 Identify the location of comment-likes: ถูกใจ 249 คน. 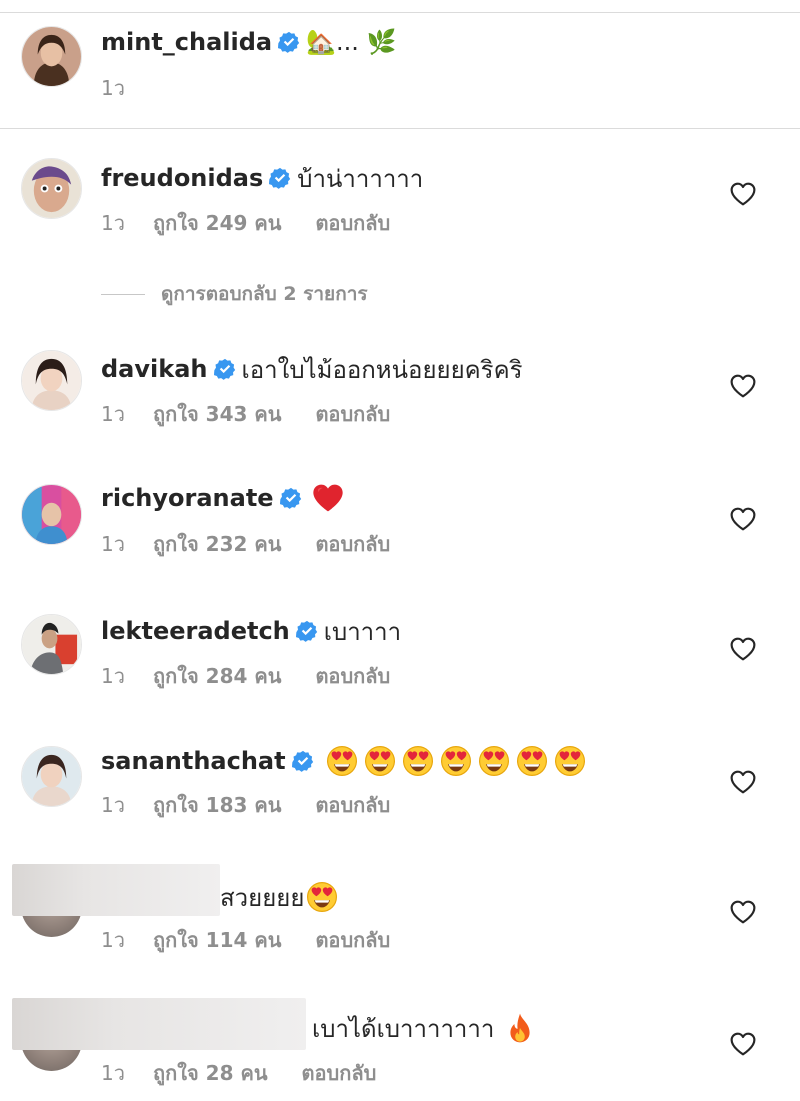
(217, 223).